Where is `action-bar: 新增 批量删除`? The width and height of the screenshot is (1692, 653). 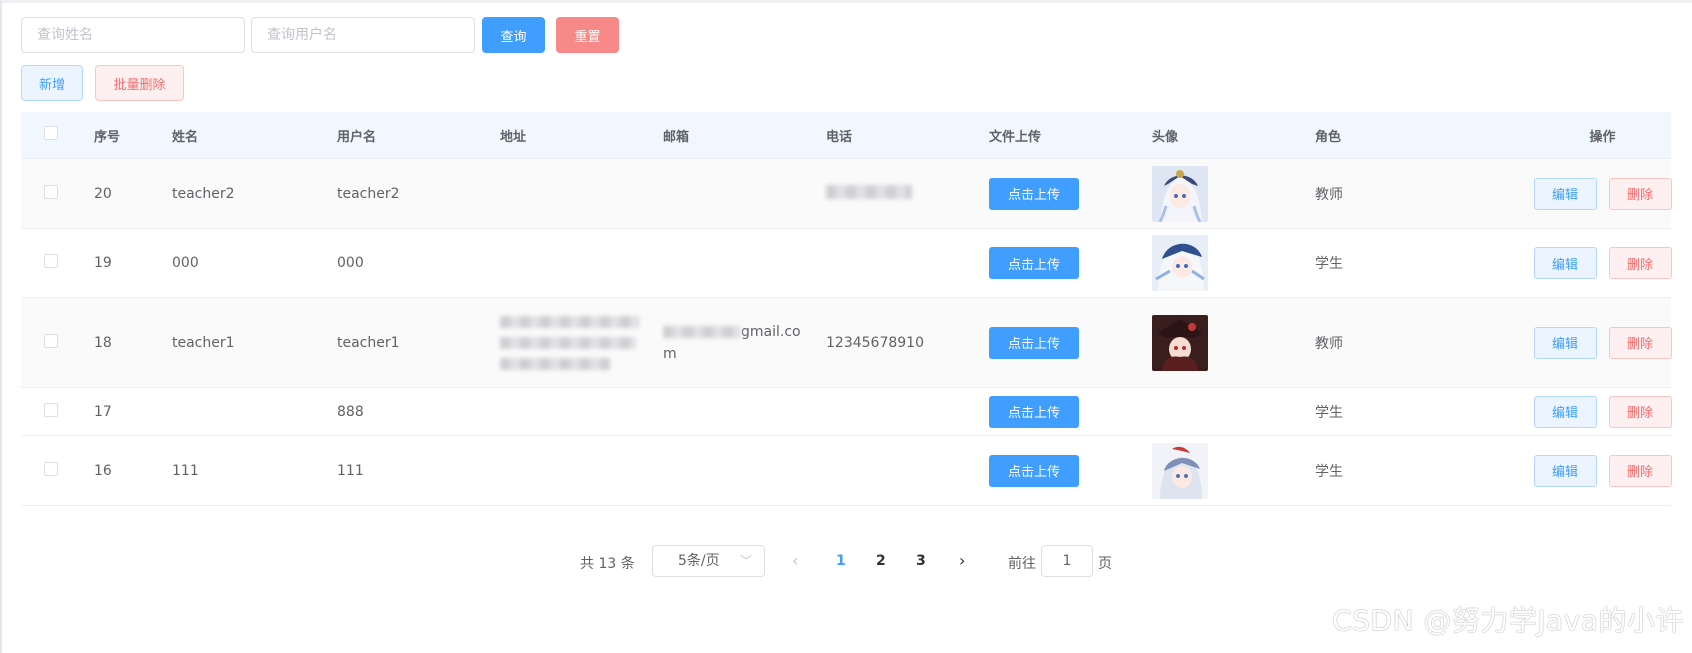
action-bar: 新增 批量删除 is located at coordinates (102, 83).